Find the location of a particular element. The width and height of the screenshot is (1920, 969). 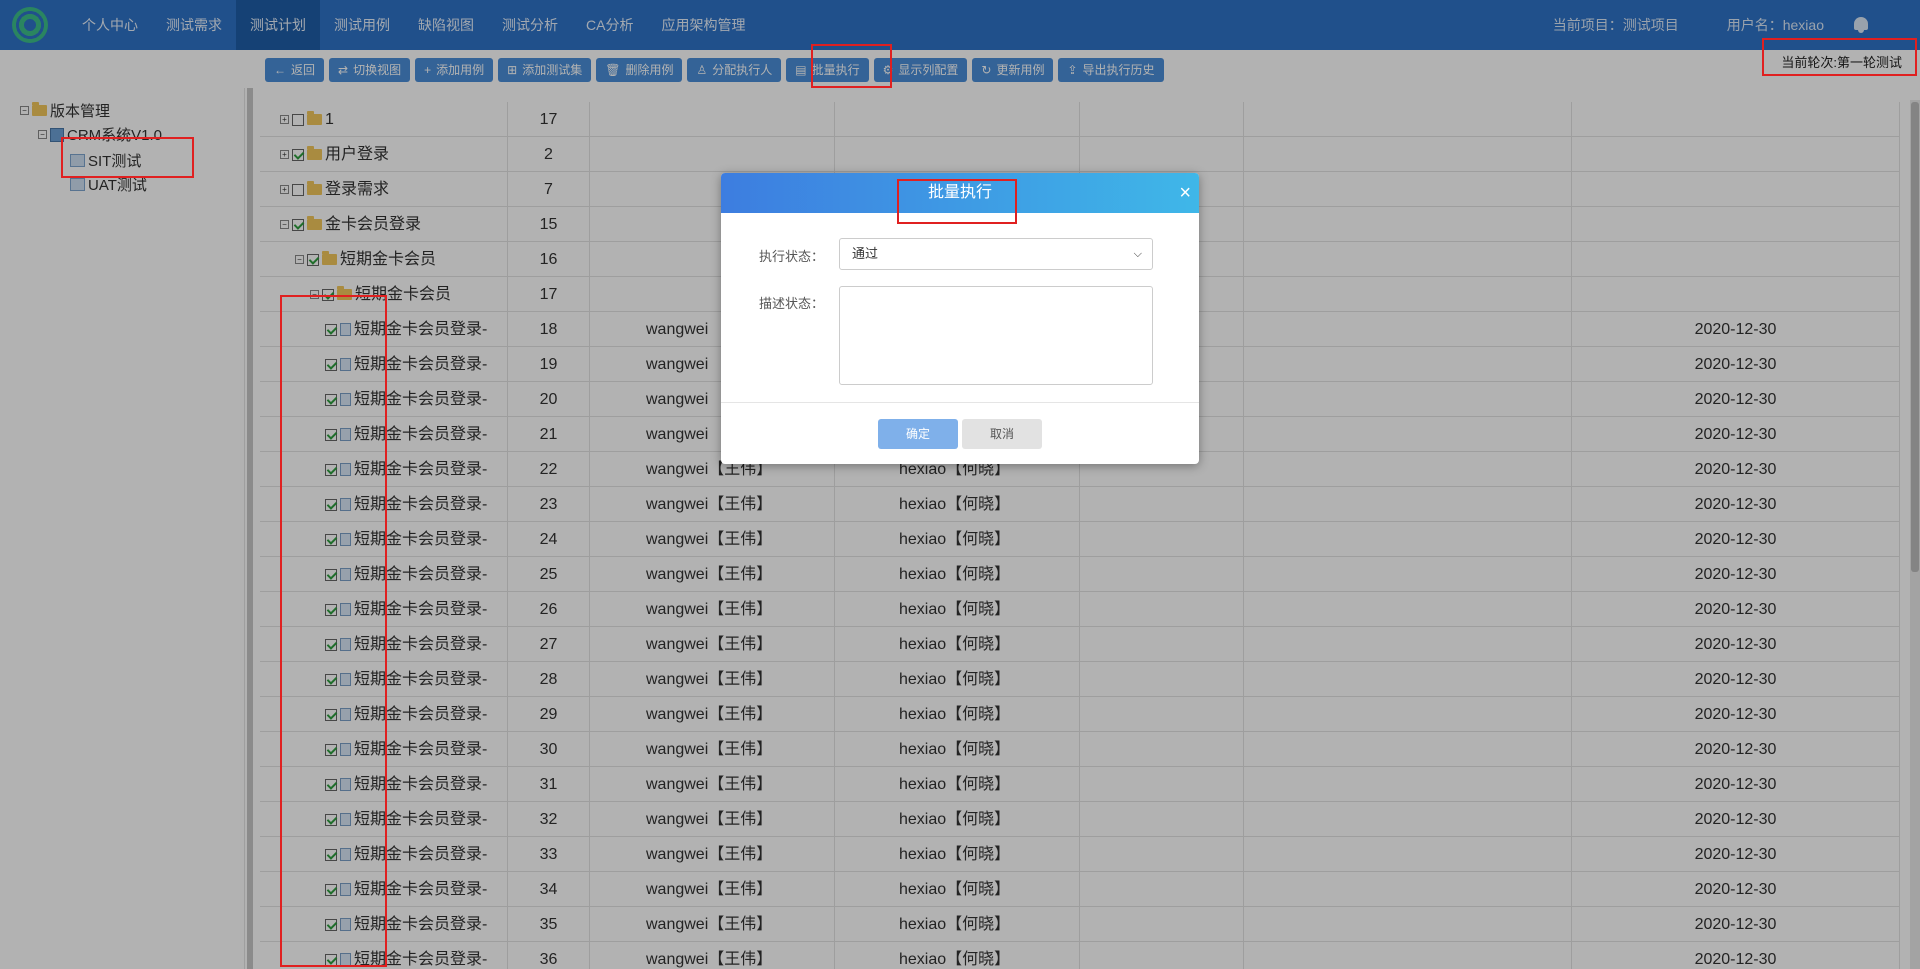

dialog-header: 批量执行 × is located at coordinates (960, 193).